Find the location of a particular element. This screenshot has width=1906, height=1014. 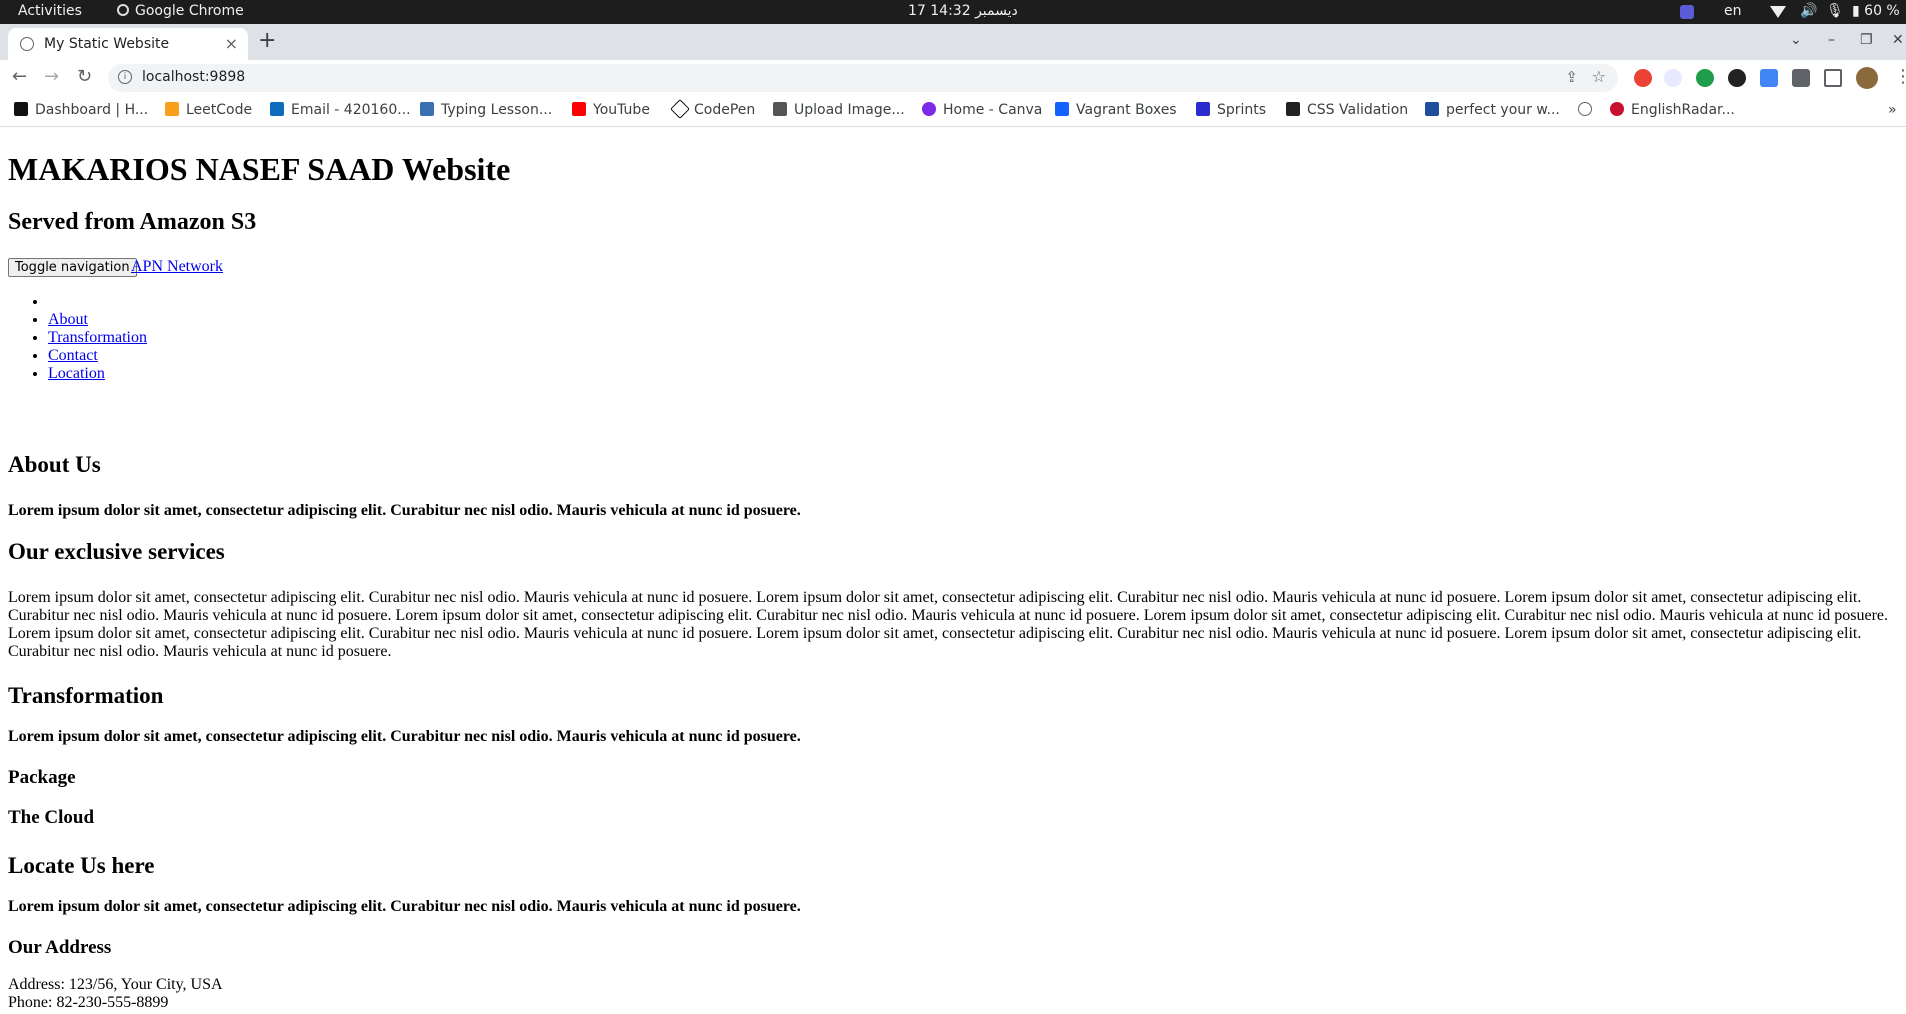

nav-link-transformation: Transformation is located at coordinates (97, 337).